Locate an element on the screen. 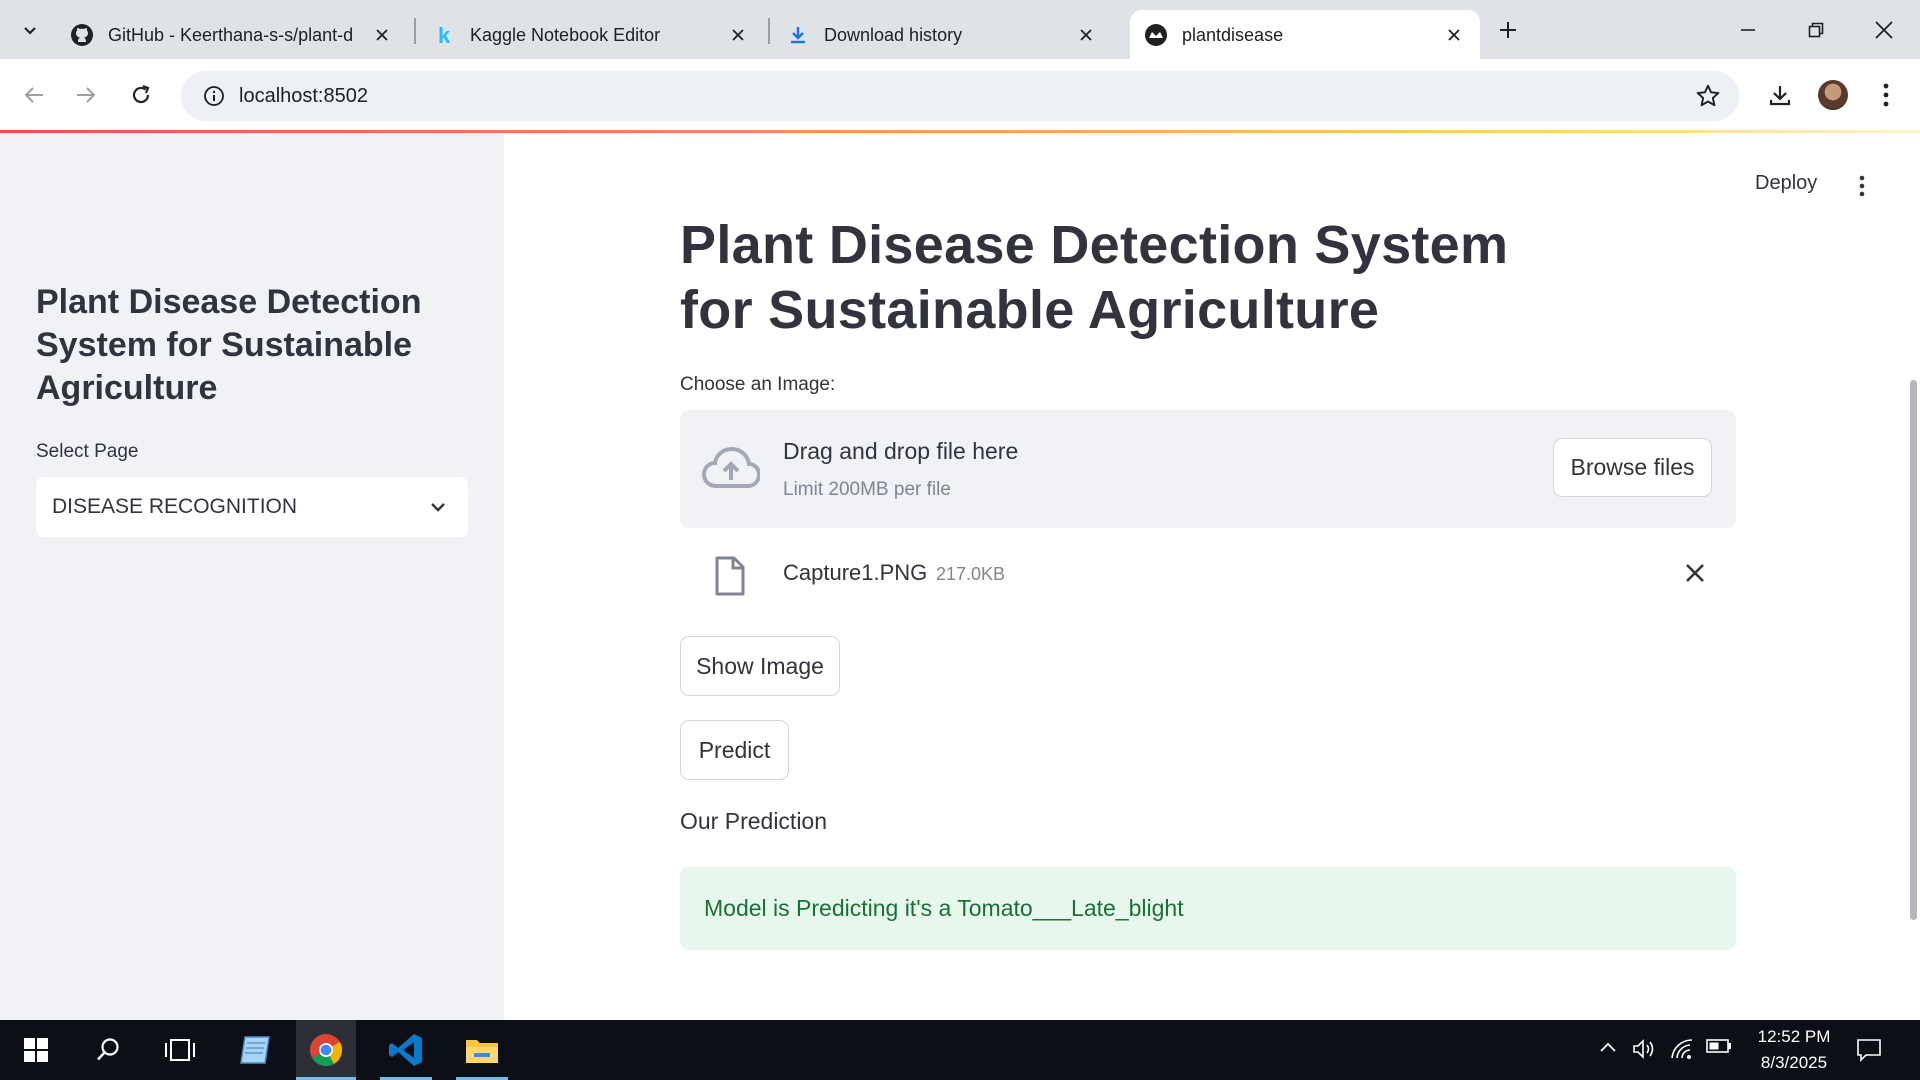 The image size is (1920, 1080). notification-icon is located at coordinates (1869, 1050).